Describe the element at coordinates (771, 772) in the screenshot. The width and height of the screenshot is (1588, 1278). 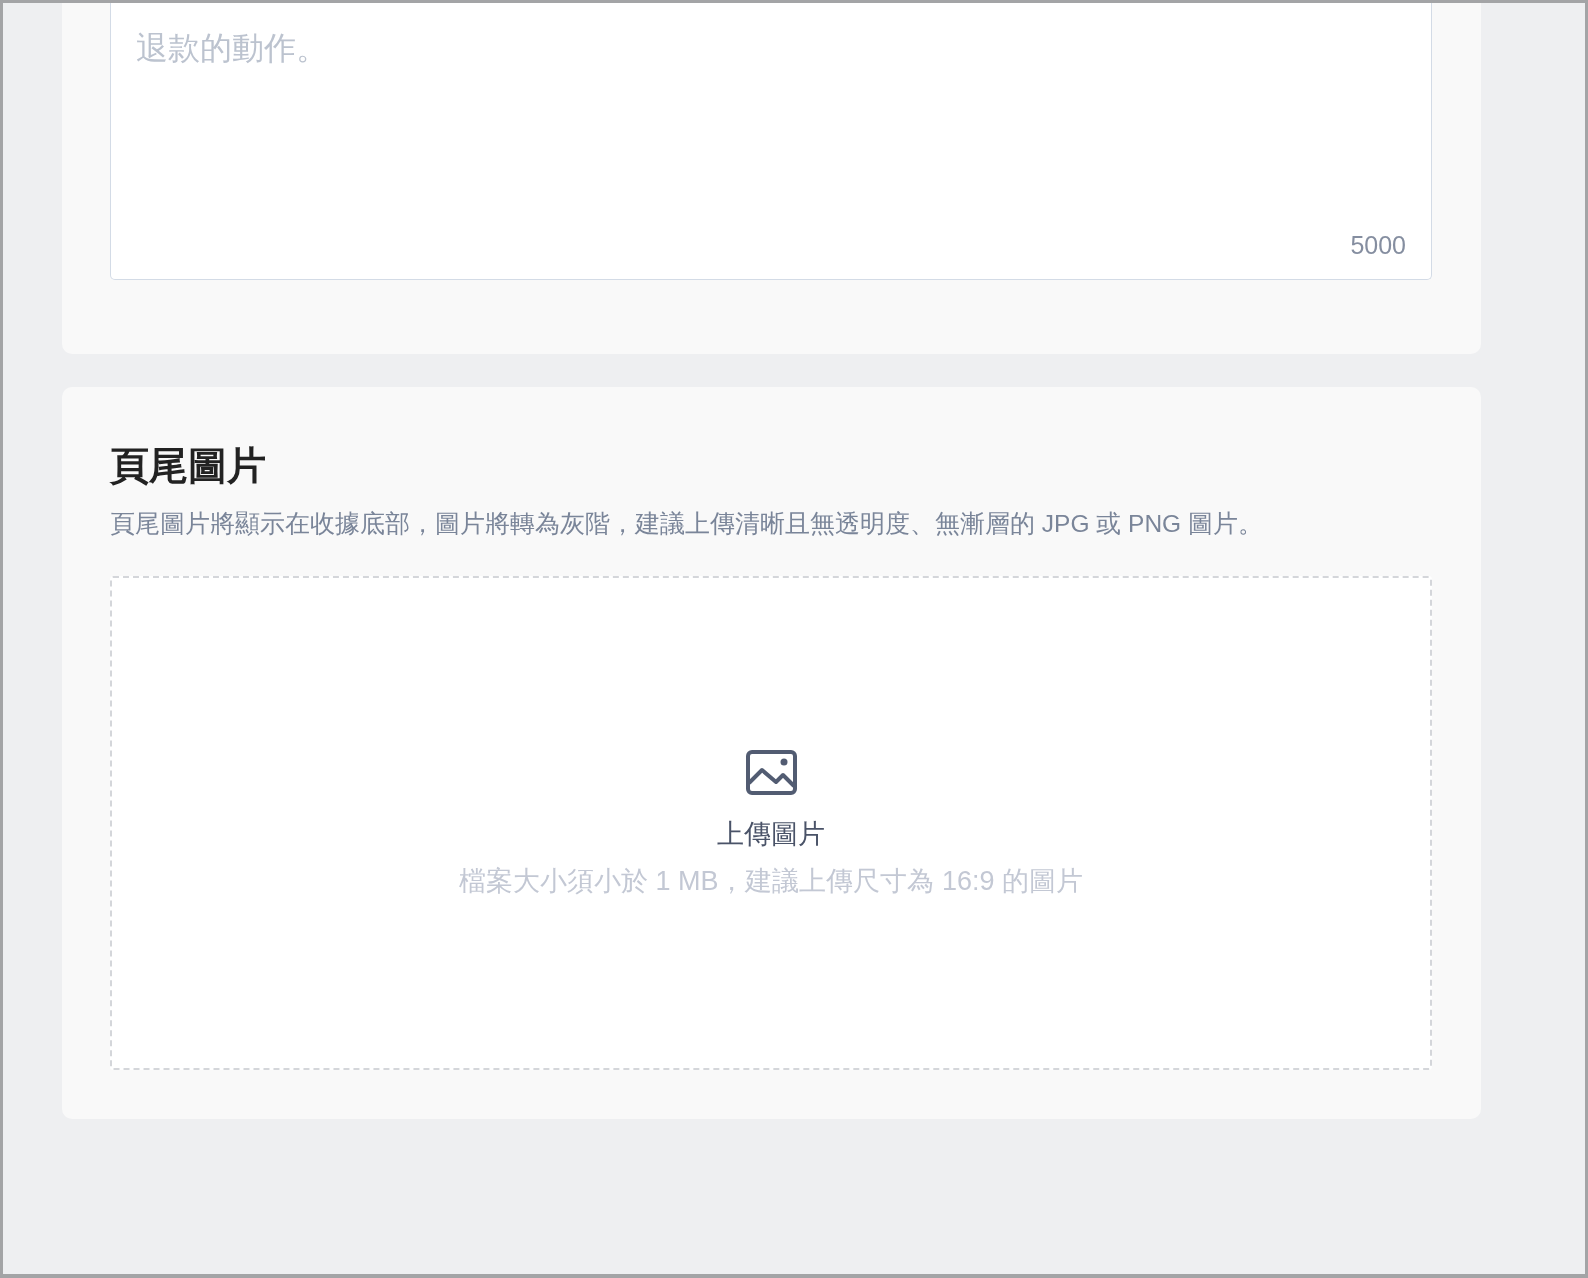
I see `image-icon` at that location.